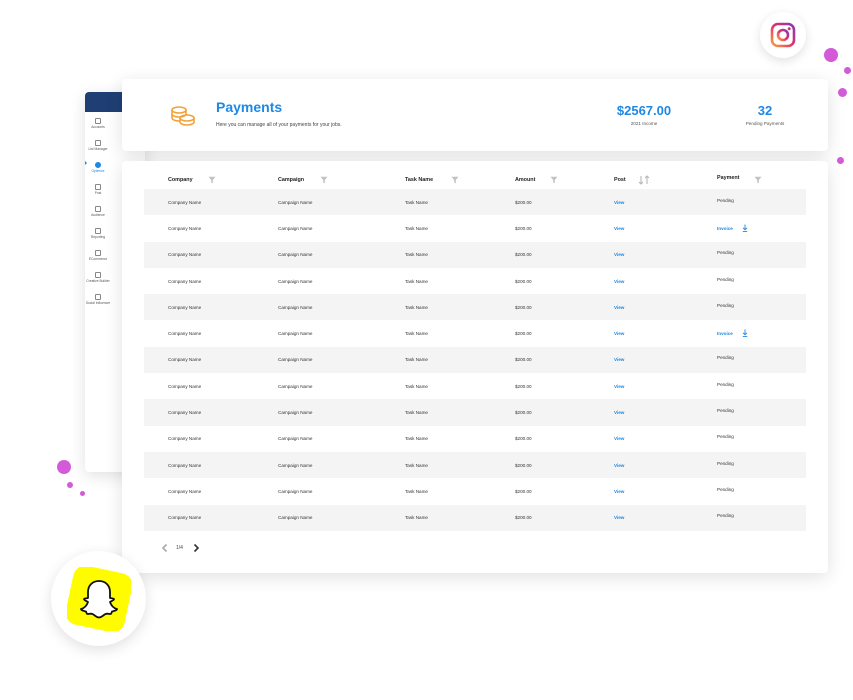 The image size is (853, 700). I want to click on sidebar-item: Post, so click(98, 195).